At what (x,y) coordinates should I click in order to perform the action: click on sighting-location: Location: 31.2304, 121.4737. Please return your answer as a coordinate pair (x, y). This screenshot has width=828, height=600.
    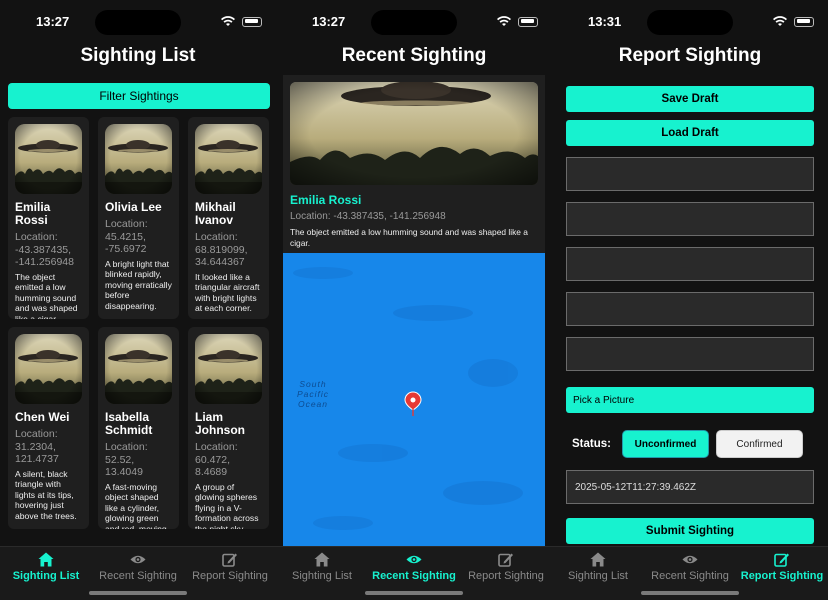
    Looking at the image, I should click on (37, 446).